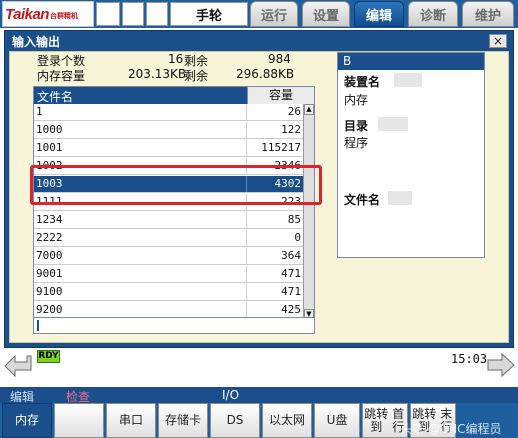 The image size is (518, 438). Describe the element at coordinates (157, 74) in the screenshot. I see `memory-capacity-value: 203.13KB` at that location.